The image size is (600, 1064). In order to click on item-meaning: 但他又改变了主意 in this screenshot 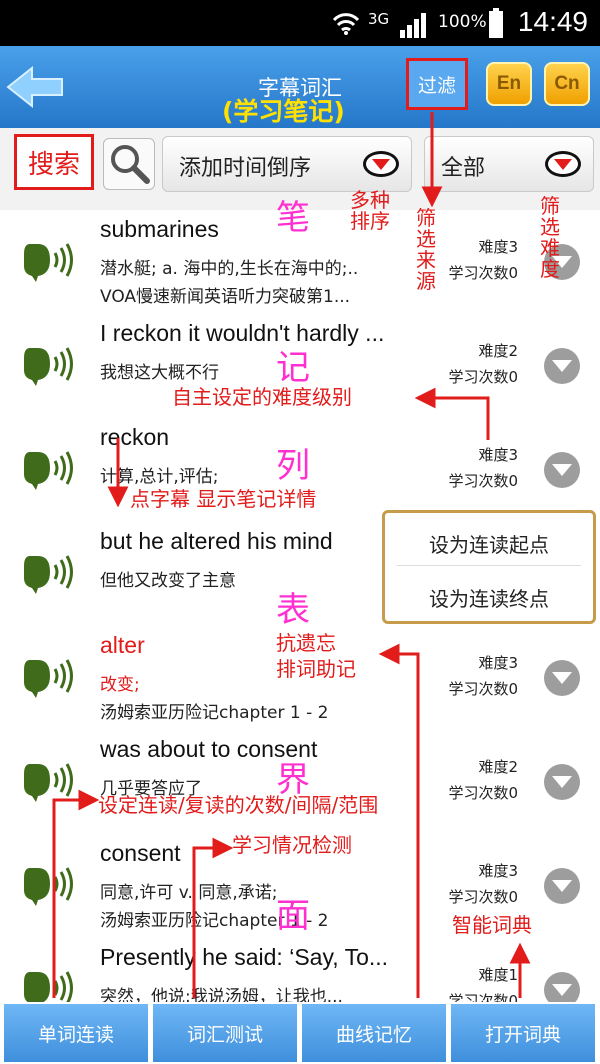, I will do `click(168, 581)`.